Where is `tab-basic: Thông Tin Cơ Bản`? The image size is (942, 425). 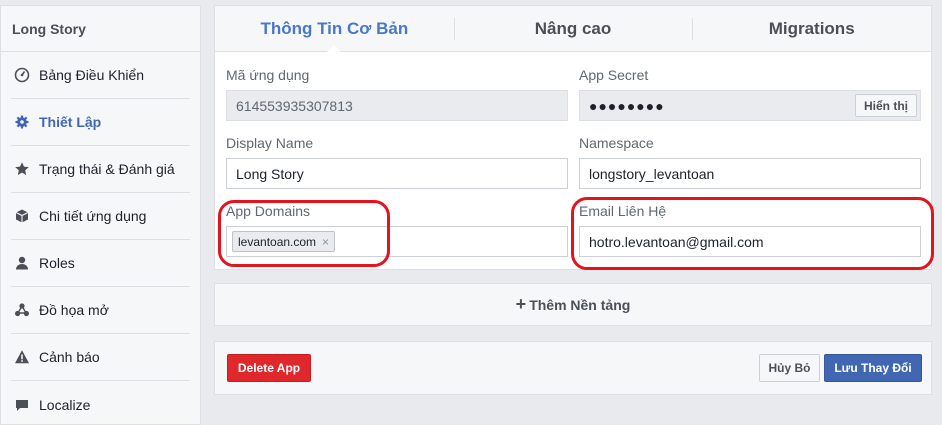
tab-basic: Thông Tin Cơ Bản is located at coordinates (334, 29).